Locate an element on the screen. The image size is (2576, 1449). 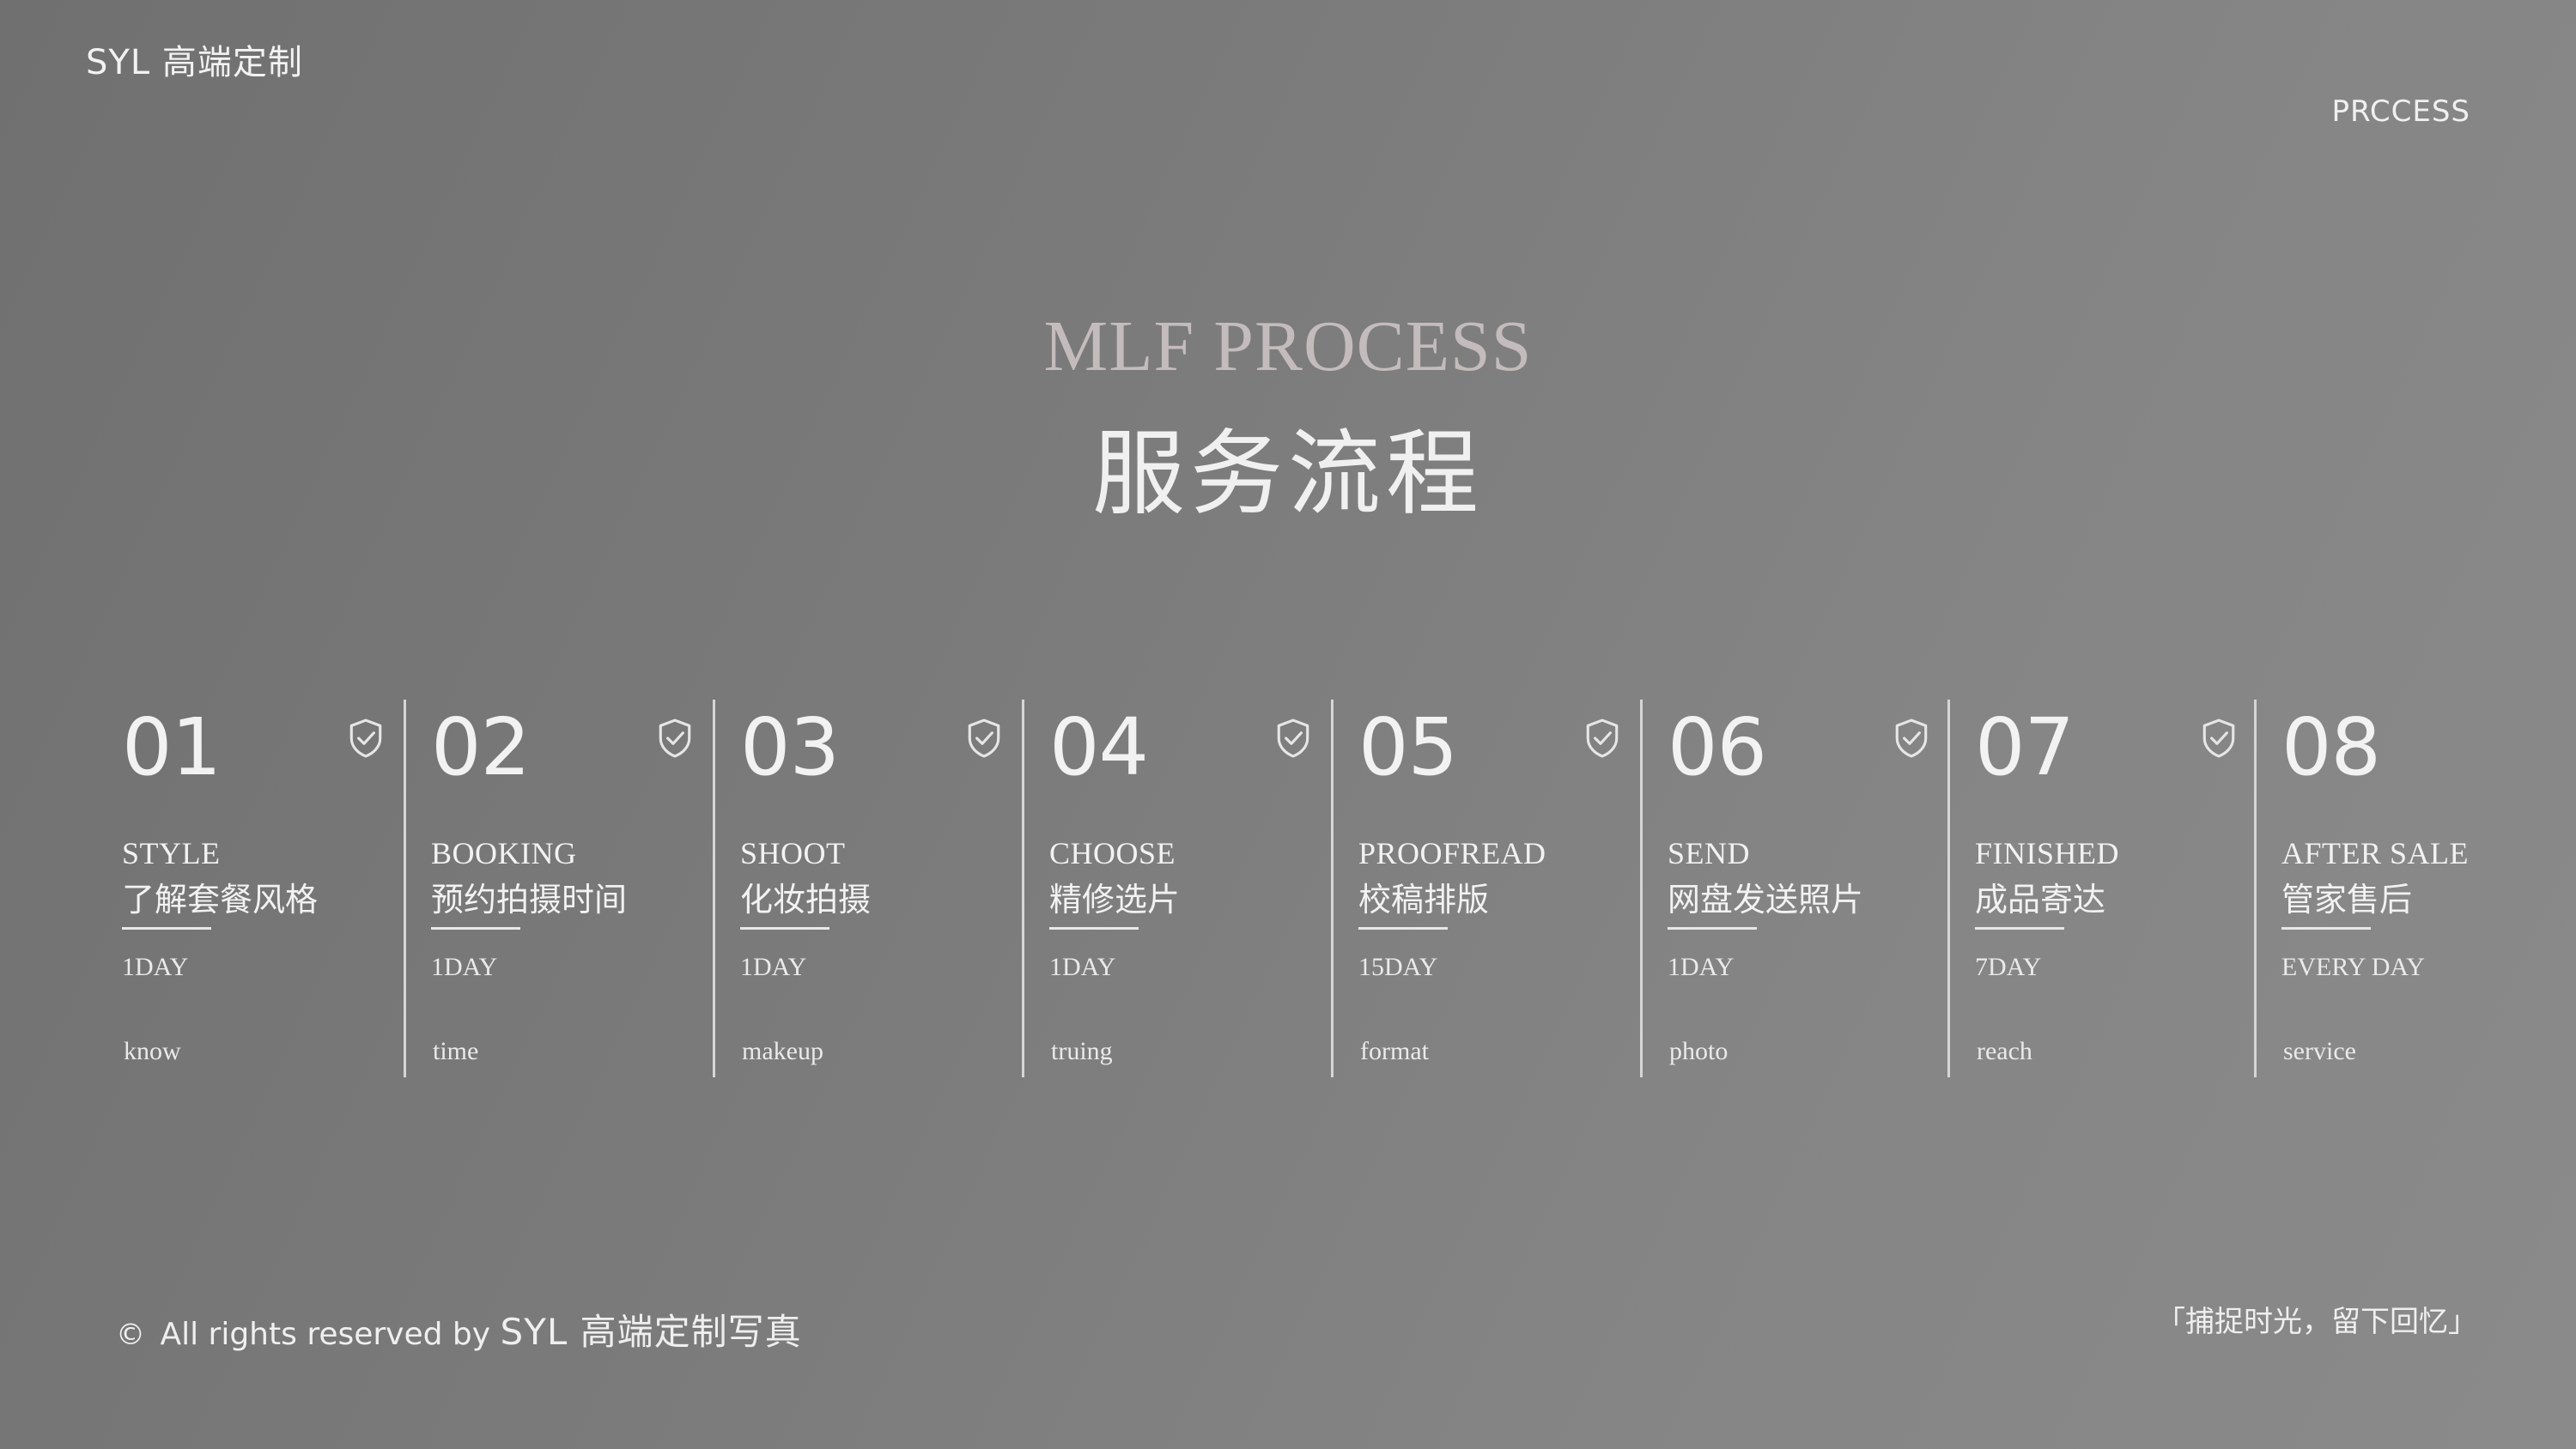
step-08: 08 AFTER SALE 管家售后 EVERY DAY service is located at coordinates (2376, 889).